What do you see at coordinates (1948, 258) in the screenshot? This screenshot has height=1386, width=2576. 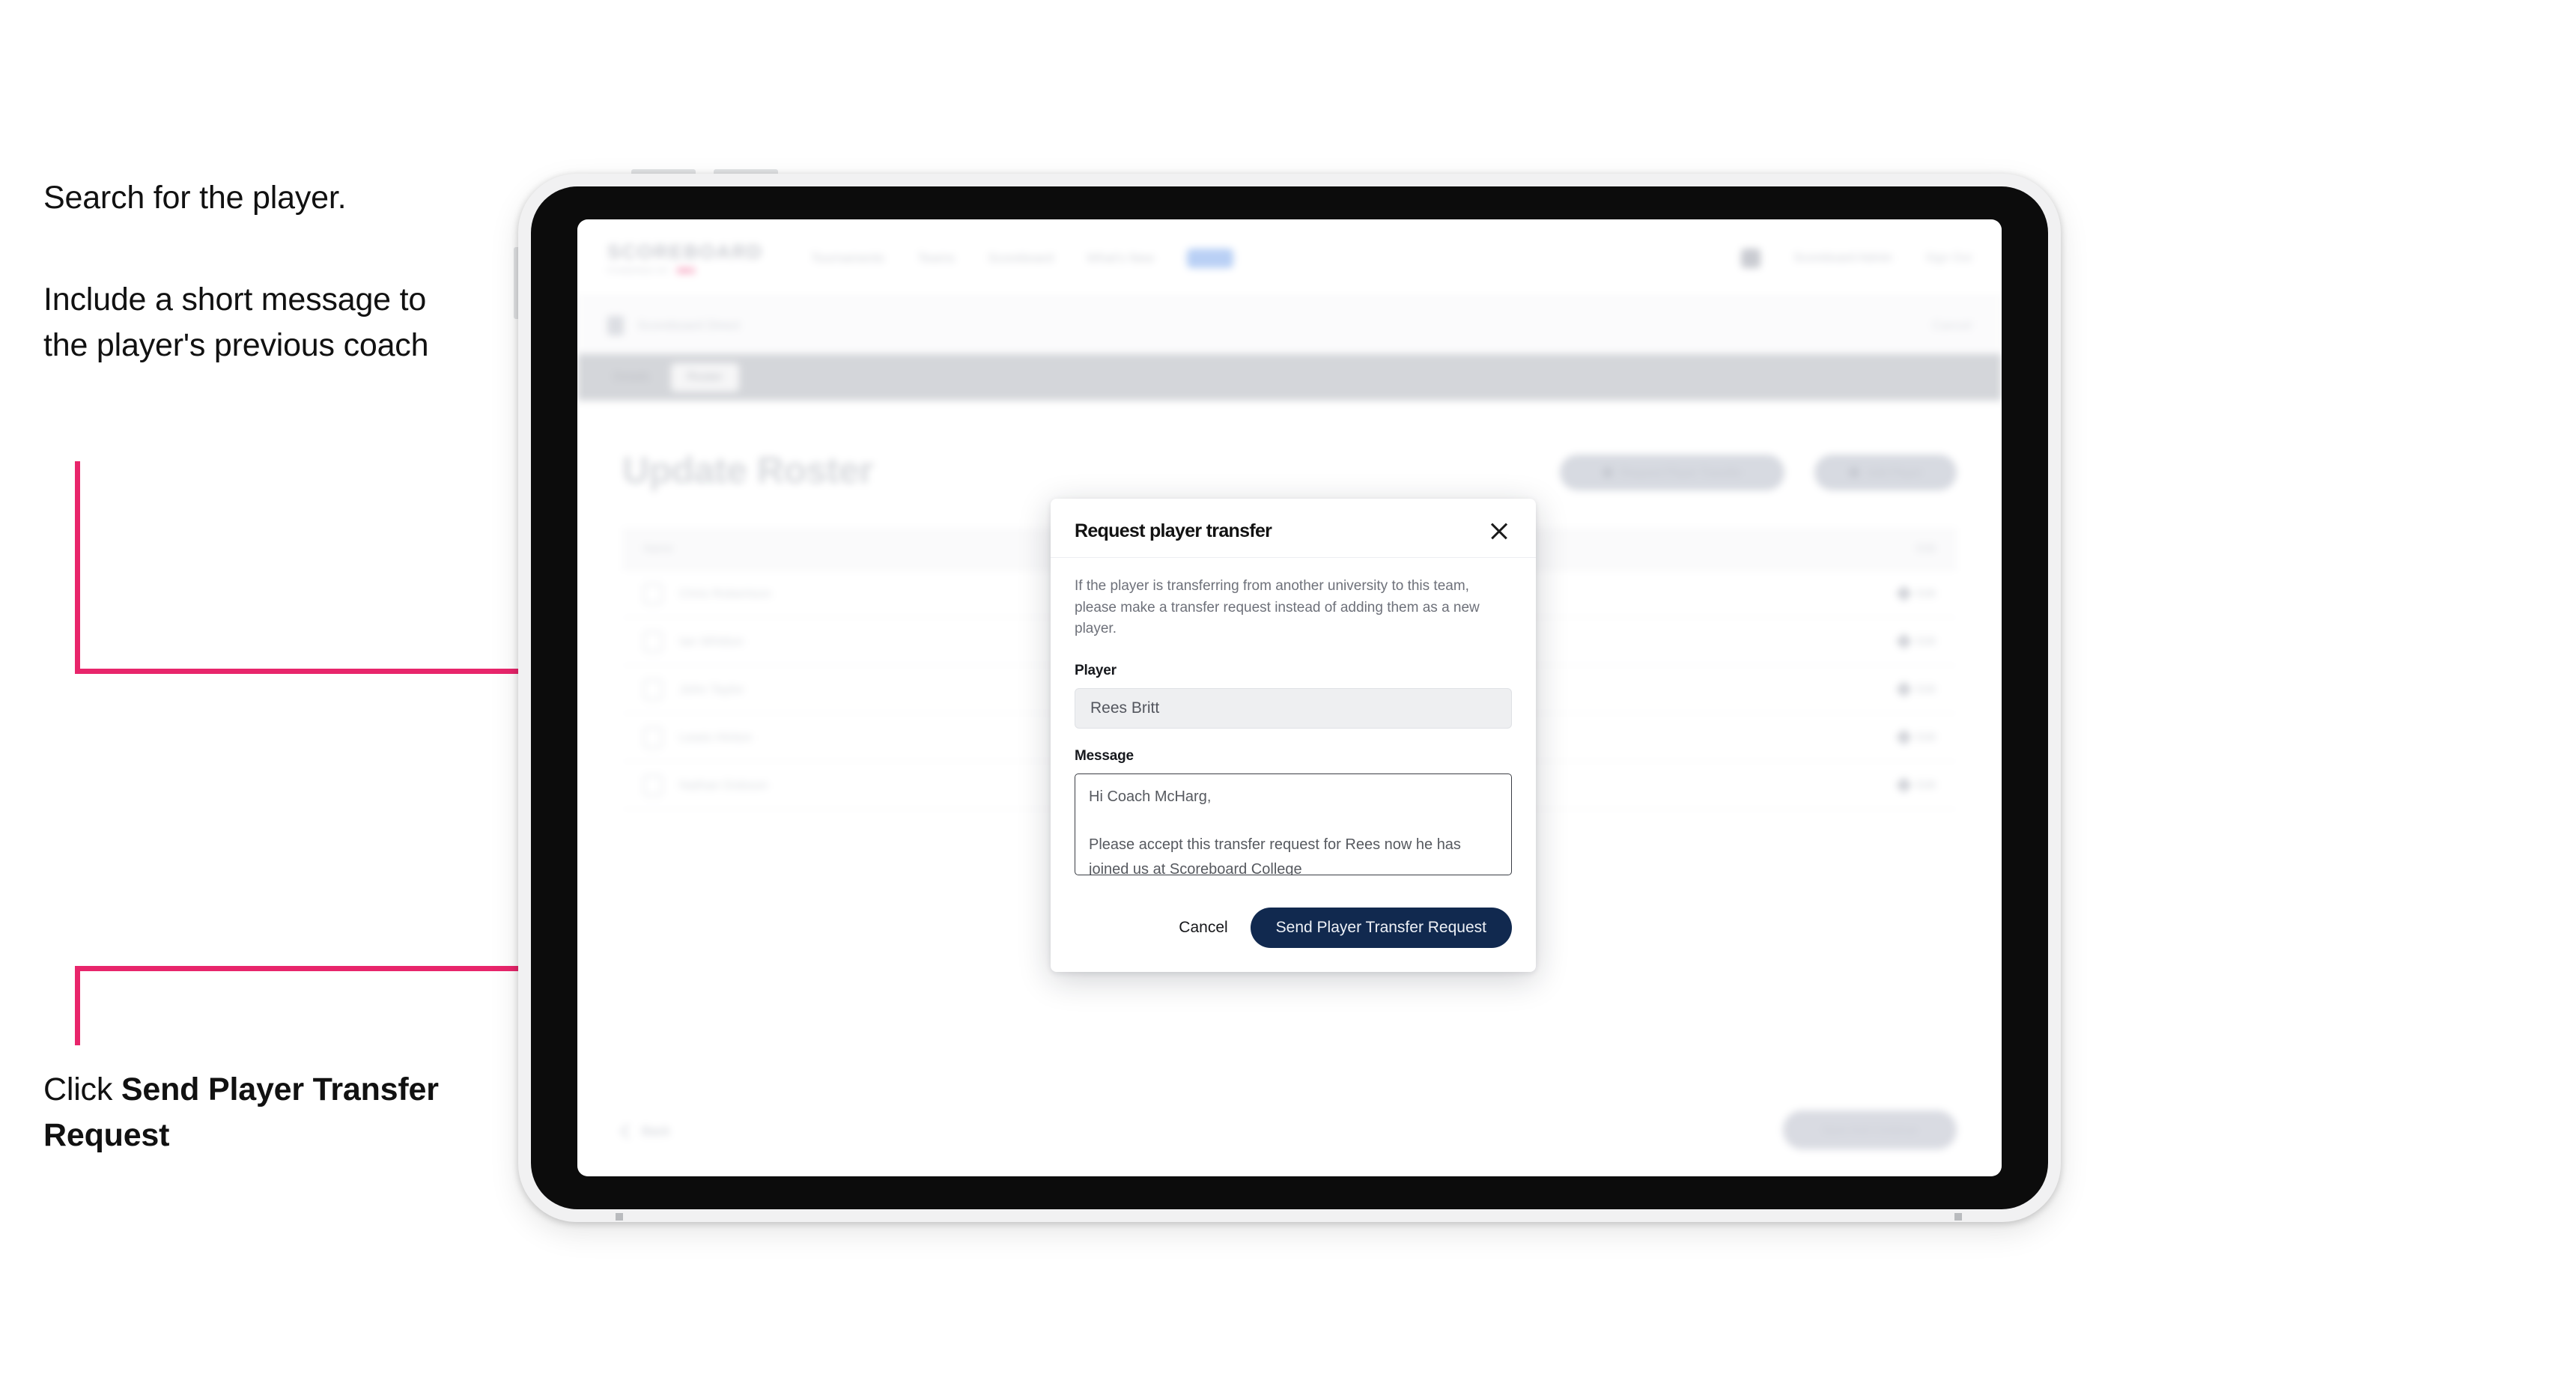 I see `sign-out-link: Sign Out` at bounding box center [1948, 258].